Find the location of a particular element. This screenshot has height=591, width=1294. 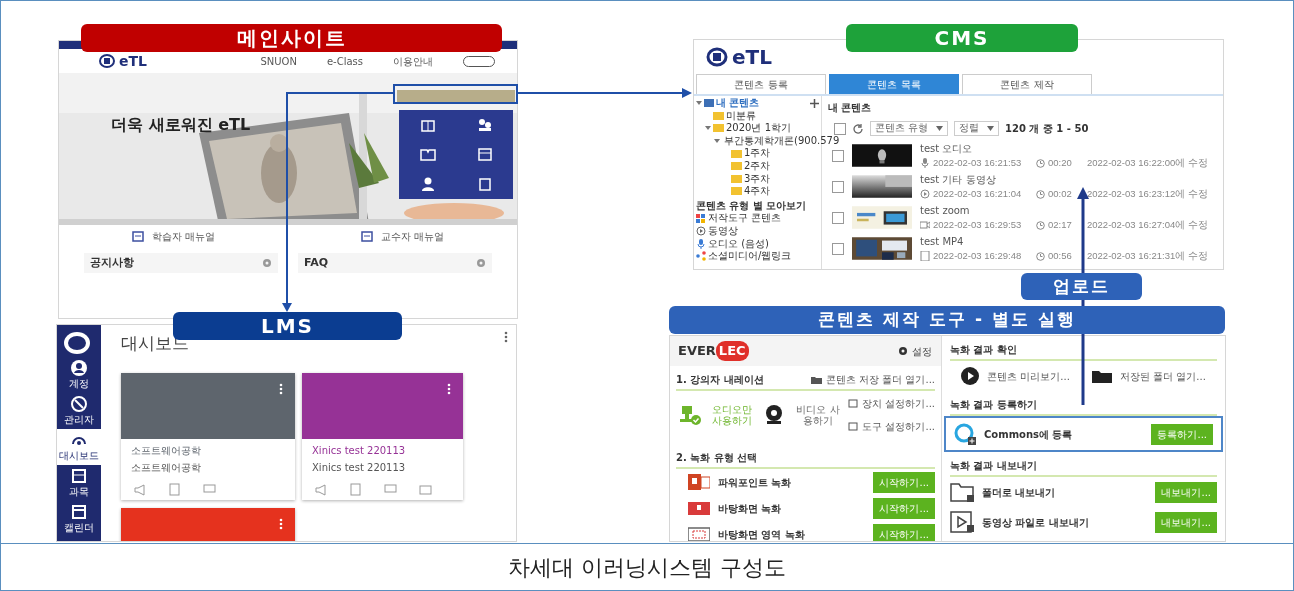

course-card: Xinics test 220113 Xinics test 220113 is located at coordinates (382, 436).